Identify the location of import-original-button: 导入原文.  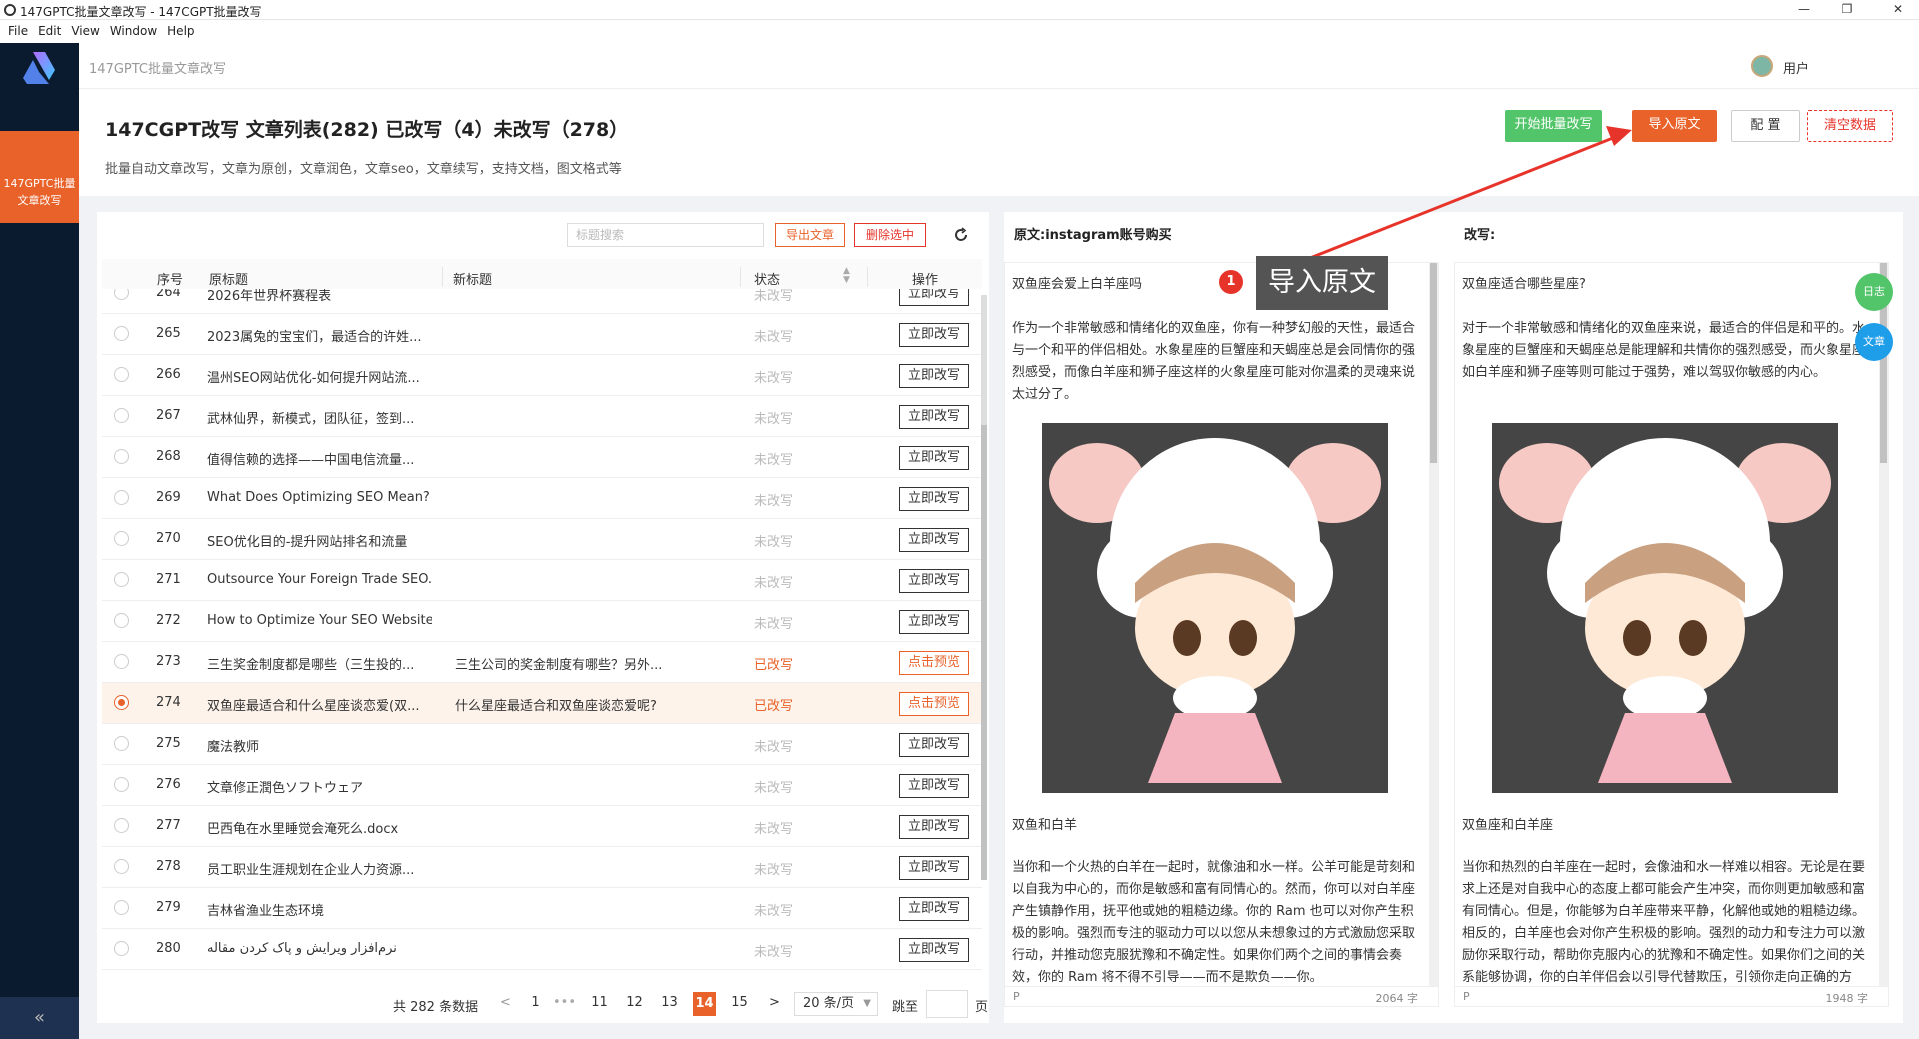
(1674, 126).